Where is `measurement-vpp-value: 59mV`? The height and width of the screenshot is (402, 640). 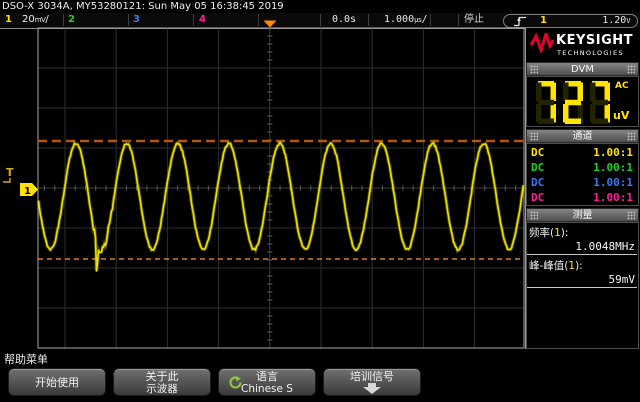
measurement-vpp-value: 59mV is located at coordinates (622, 279).